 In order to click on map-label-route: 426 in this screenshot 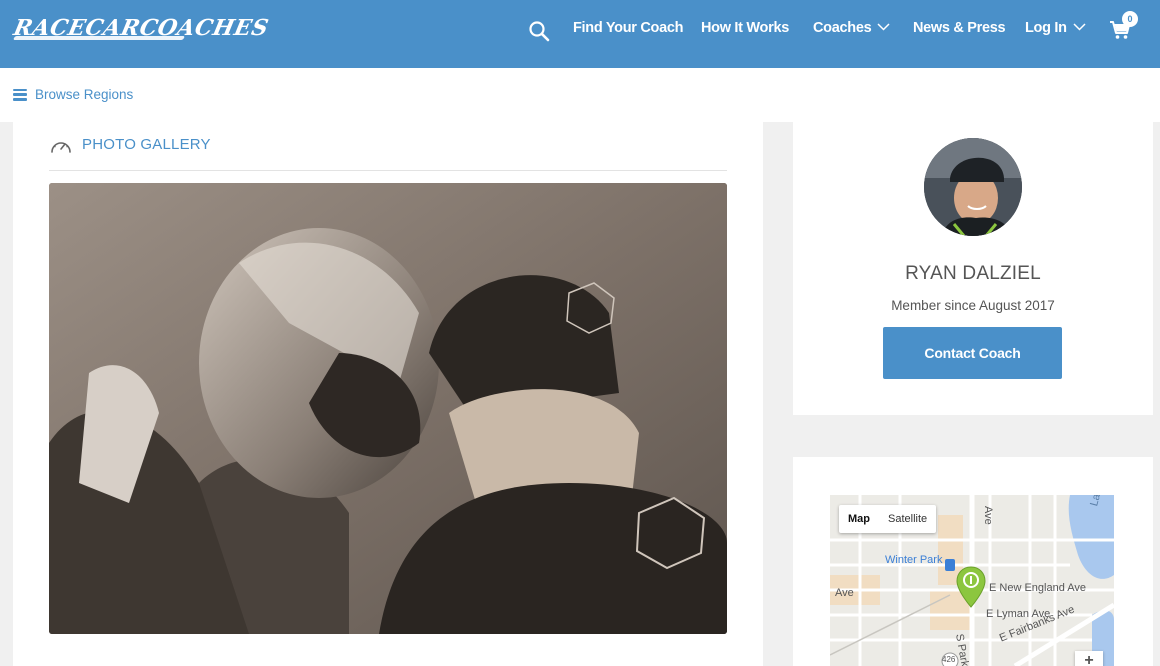, I will do `click(949, 659)`.